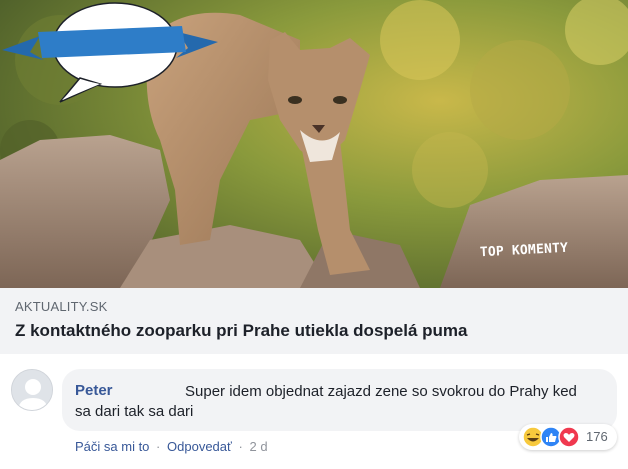  Describe the element at coordinates (258, 446) in the screenshot. I see `comment-timestamp: 2 d` at that location.